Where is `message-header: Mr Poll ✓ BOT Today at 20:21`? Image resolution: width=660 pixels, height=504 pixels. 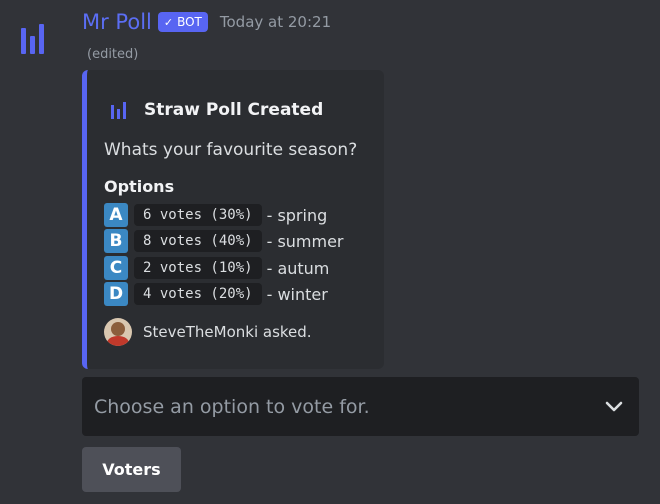
message-header: Mr Poll ✓ BOT Today at 20:21 is located at coordinates (206, 22).